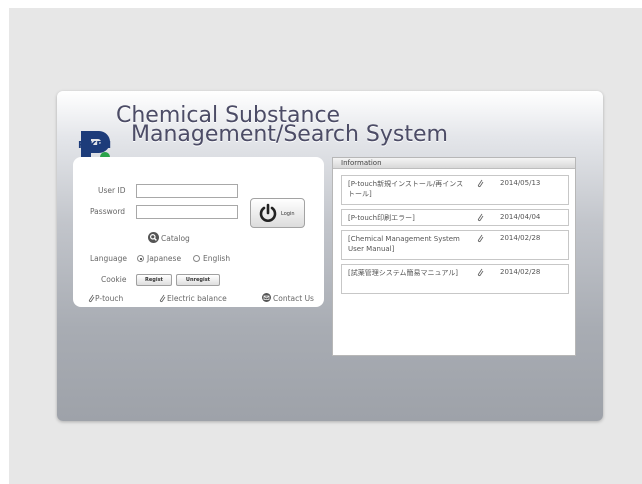 The image size is (642, 484). What do you see at coordinates (198, 280) in the screenshot?
I see `unregist-button: Unregist` at bounding box center [198, 280].